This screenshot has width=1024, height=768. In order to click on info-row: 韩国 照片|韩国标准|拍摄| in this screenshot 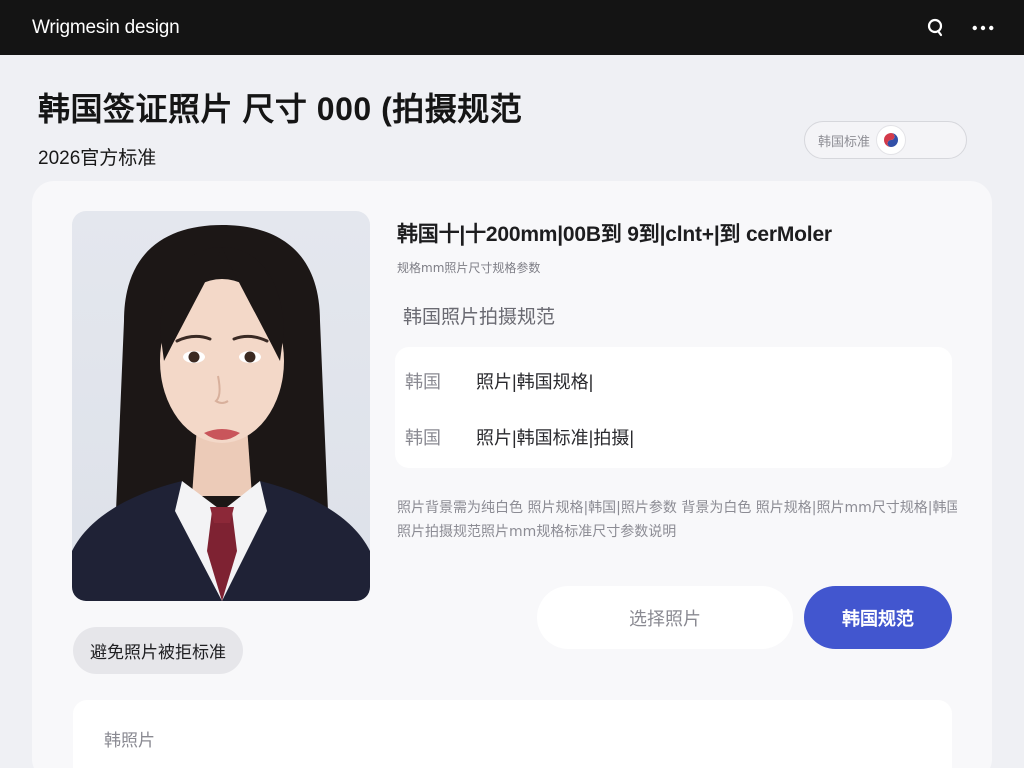, I will do `click(519, 437)`.